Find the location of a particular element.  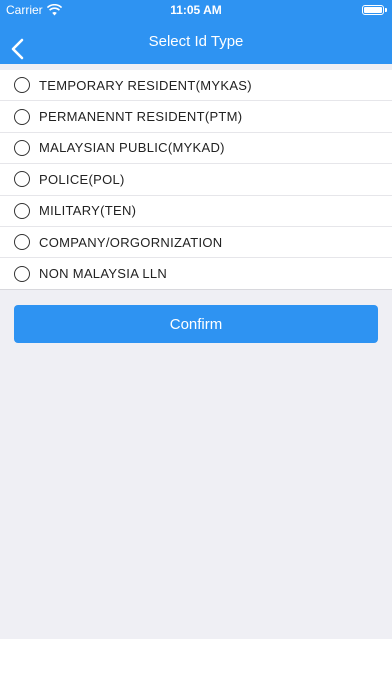

option-label: TEMPORARY RESIDENT(MYKAS) is located at coordinates (145, 85).